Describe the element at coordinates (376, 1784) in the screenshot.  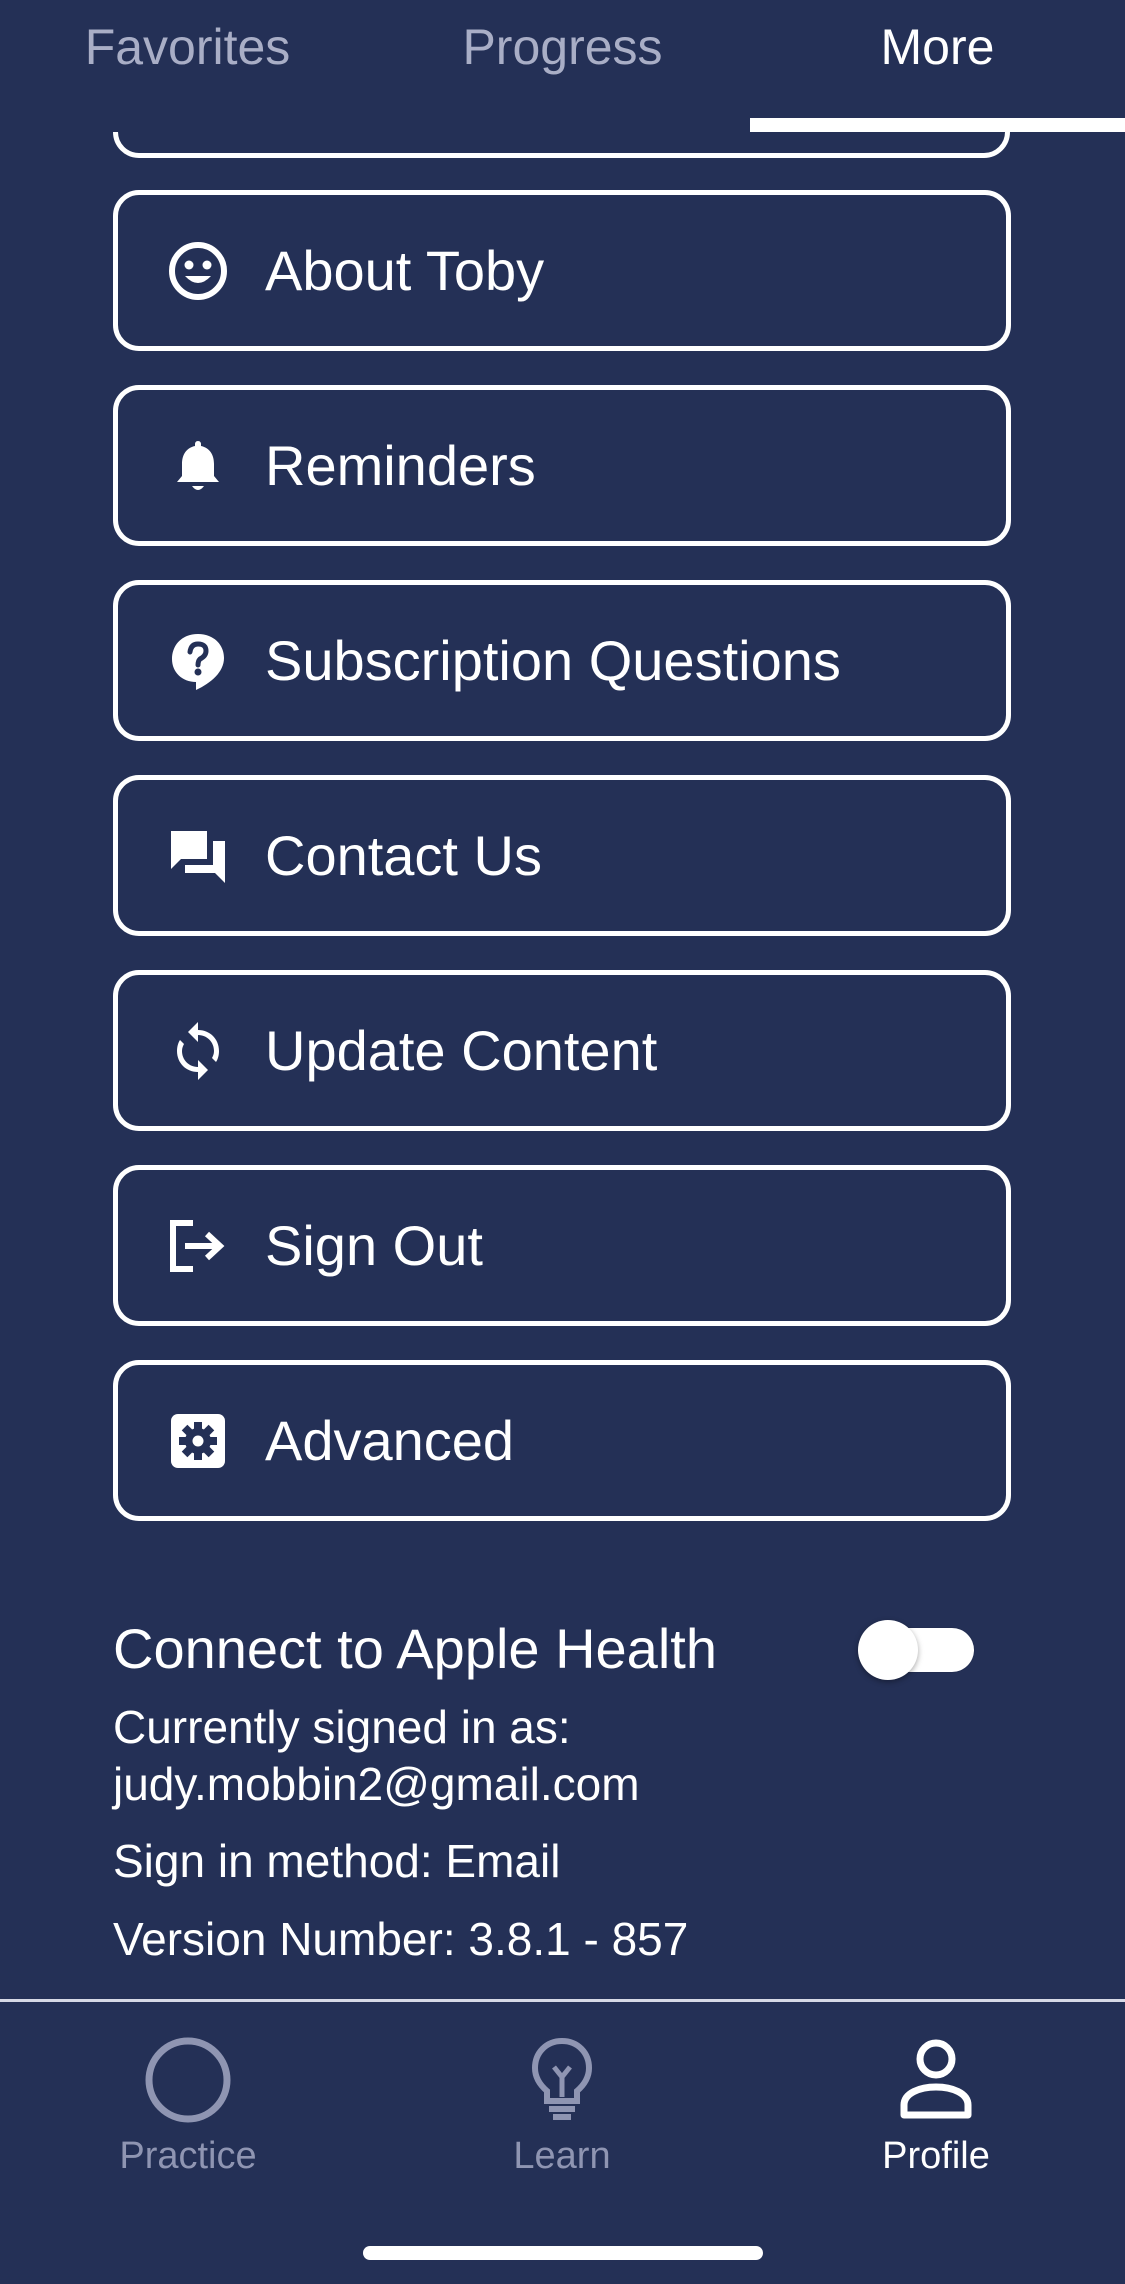
I see `signed-in-email: judy.mobbin2@gmail.com` at that location.